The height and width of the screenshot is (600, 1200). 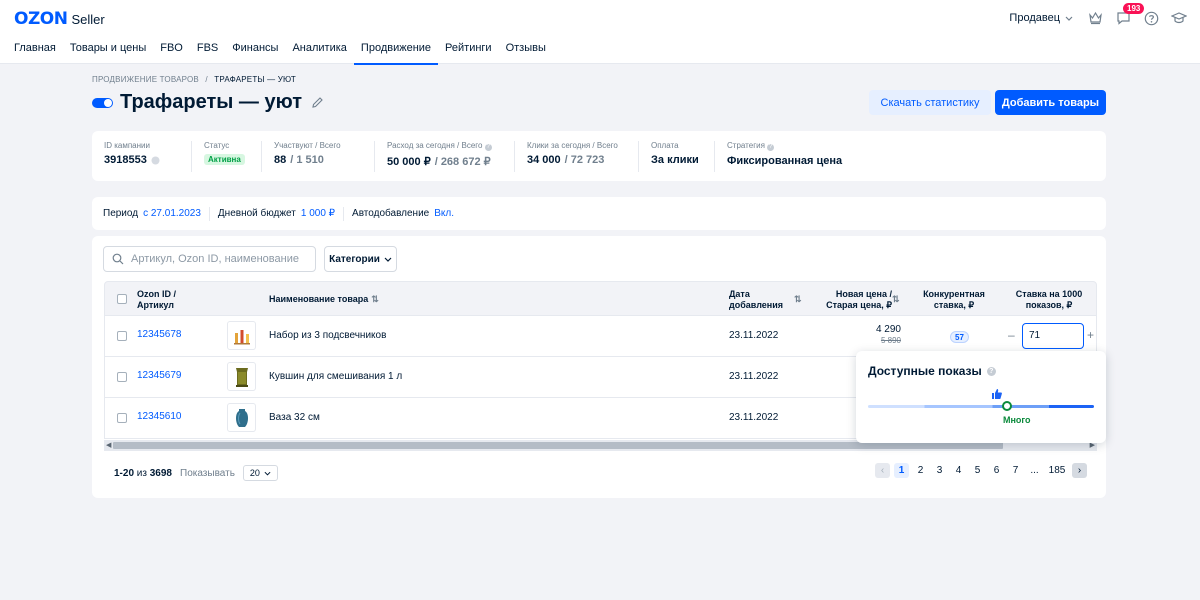 What do you see at coordinates (981, 406) in the screenshot?
I see `impressions-scale` at bounding box center [981, 406].